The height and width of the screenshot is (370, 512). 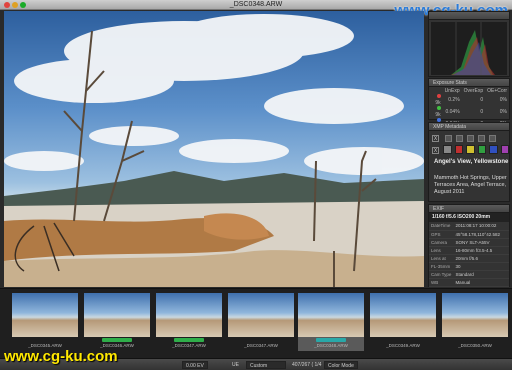 I want to click on exif-value: SONY SLT-A55V, so click(x=481, y=242).